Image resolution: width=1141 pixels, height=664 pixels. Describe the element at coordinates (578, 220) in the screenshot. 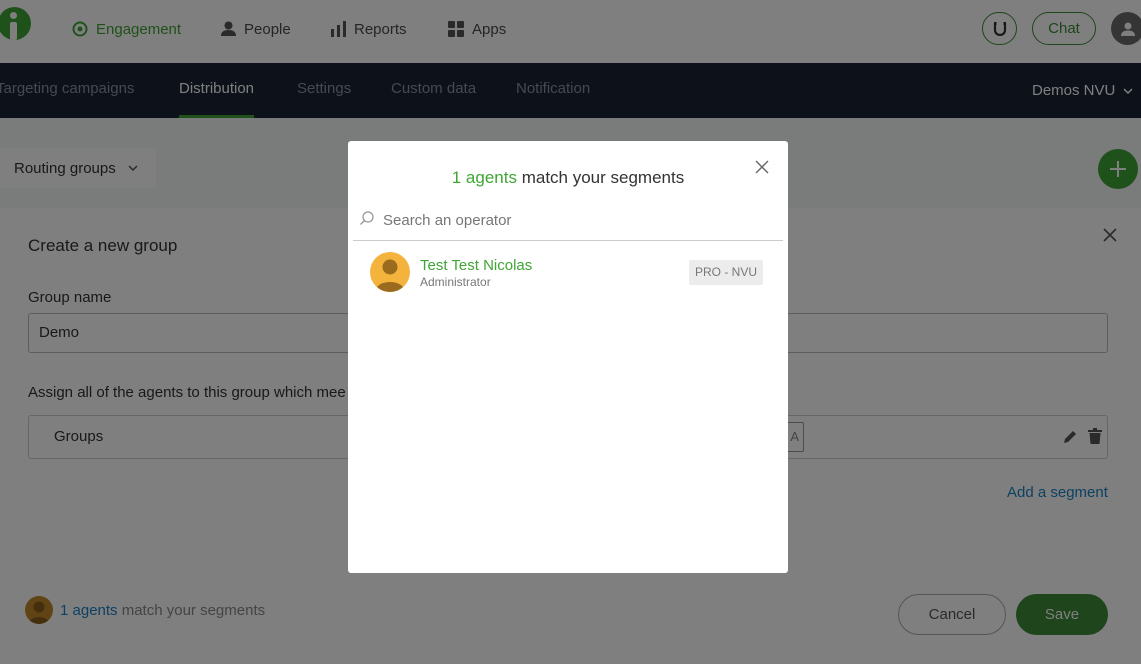

I see `search-input` at that location.